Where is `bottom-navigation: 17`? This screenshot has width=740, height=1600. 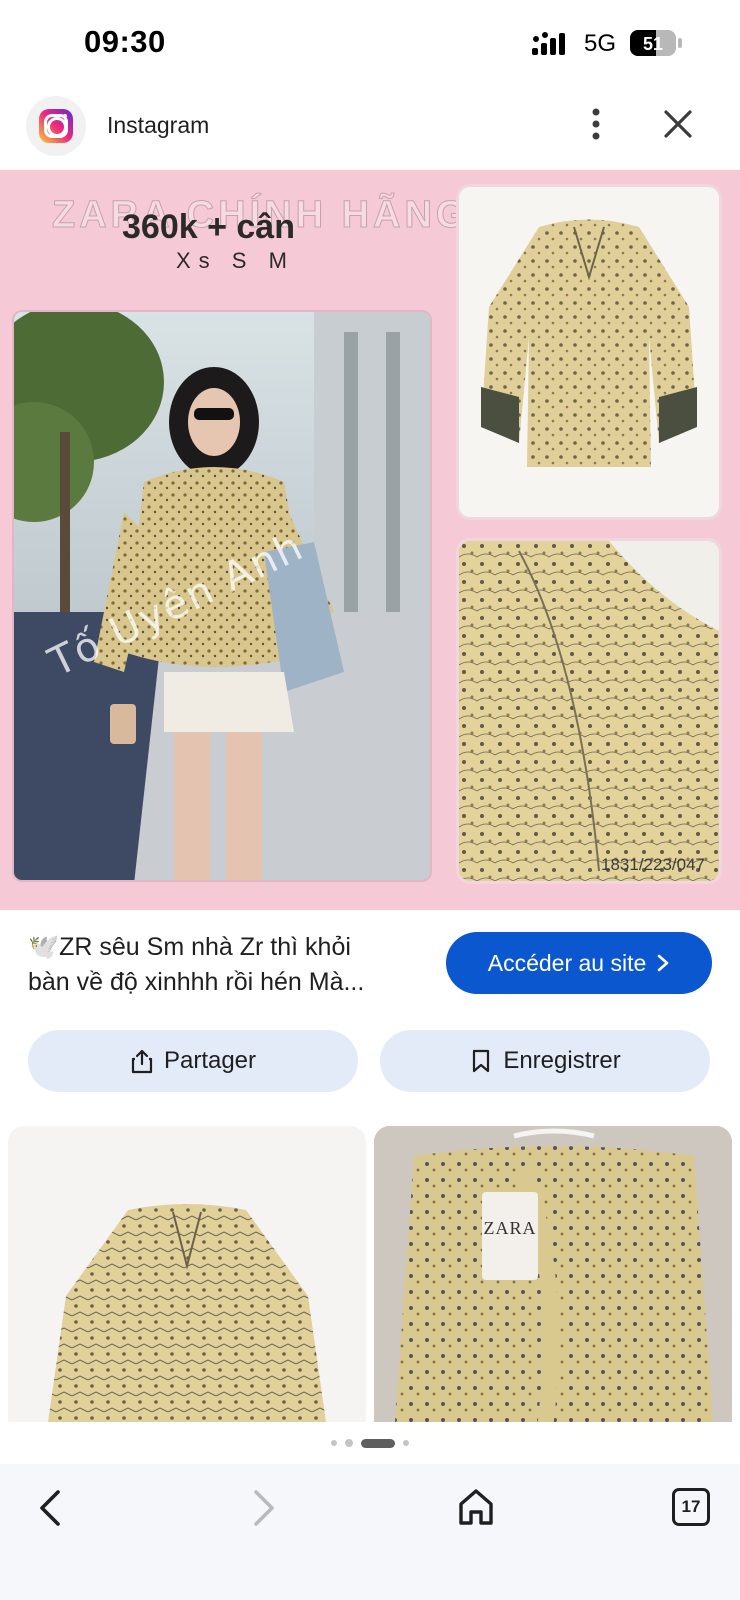
bottom-navigation: 17 is located at coordinates (370, 1532).